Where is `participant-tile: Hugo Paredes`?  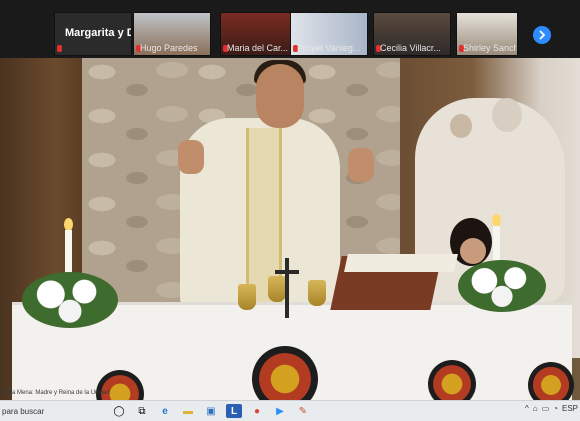 participant-tile: Hugo Paredes is located at coordinates (172, 34).